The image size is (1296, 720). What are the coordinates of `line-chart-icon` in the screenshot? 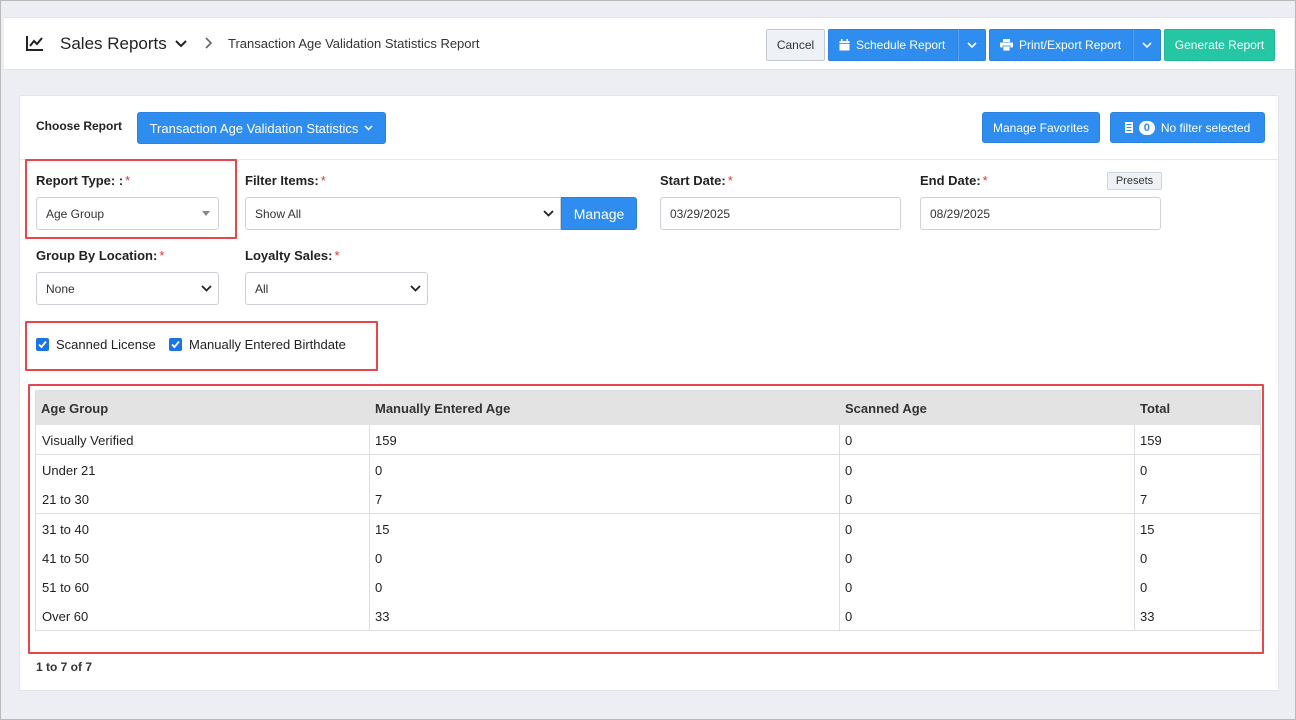 It's located at (34, 43).